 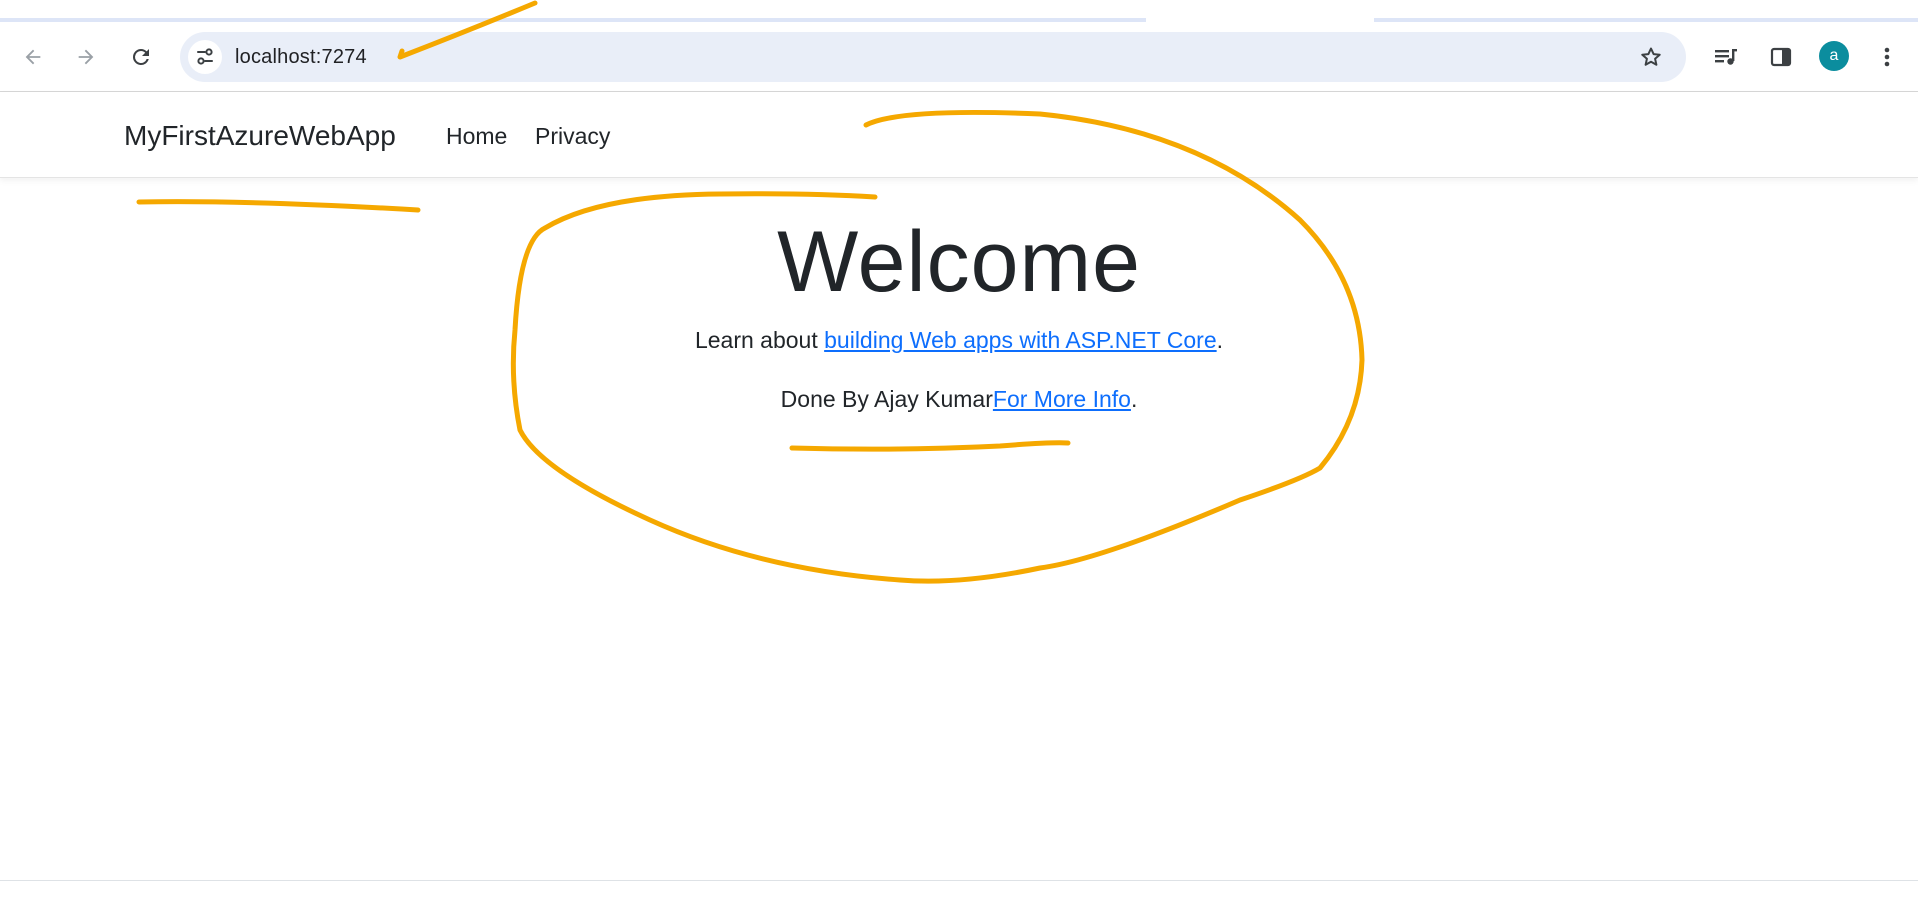 I want to click on forward-button, so click(x=86, y=57).